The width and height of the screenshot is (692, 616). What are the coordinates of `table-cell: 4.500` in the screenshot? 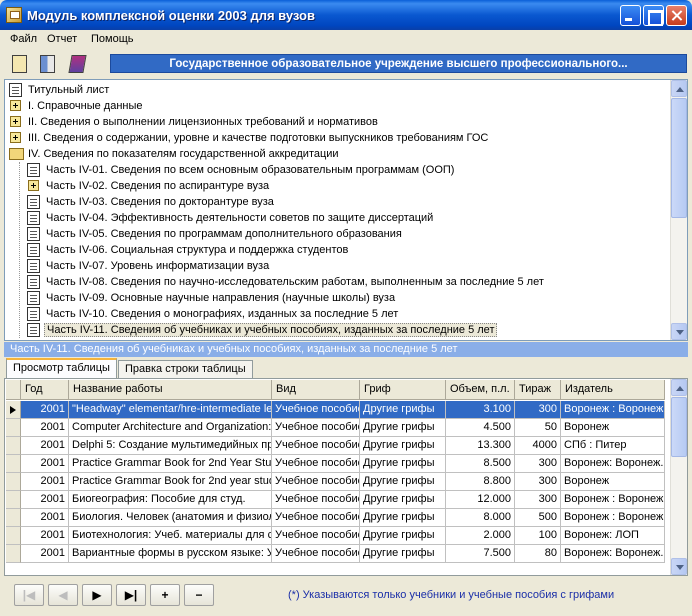 It's located at (480, 428).